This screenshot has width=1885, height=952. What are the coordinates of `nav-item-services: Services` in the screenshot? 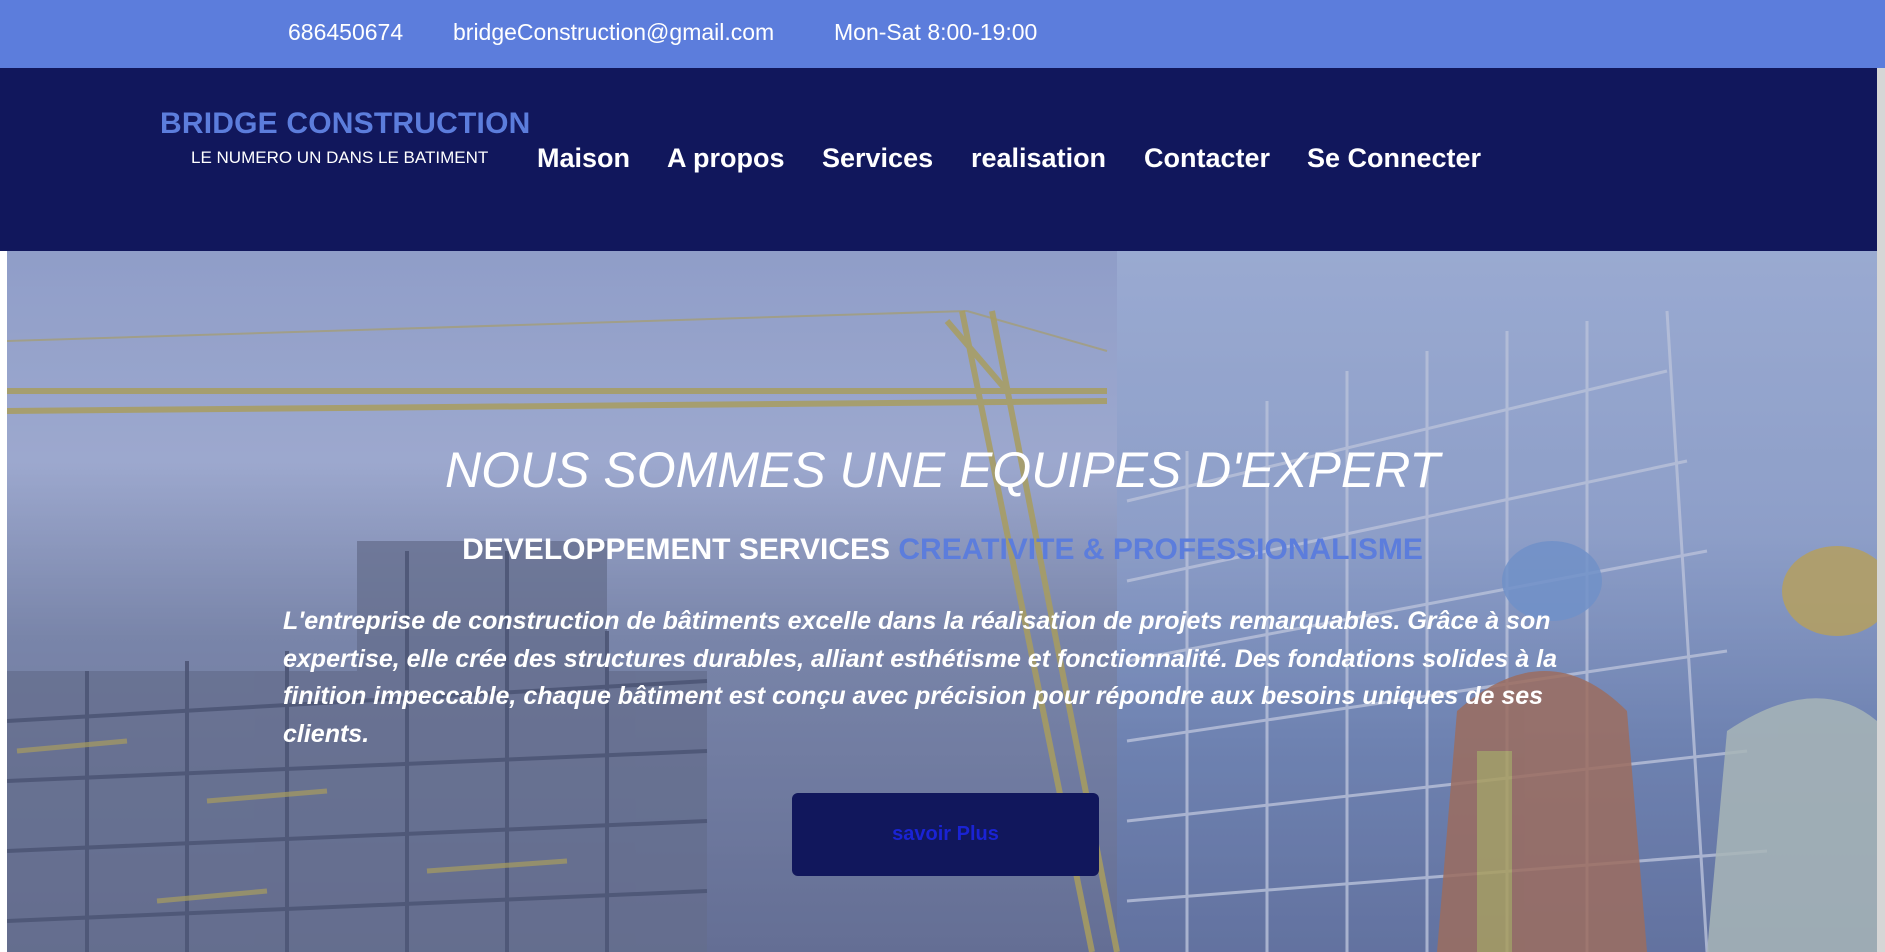 It's located at (877, 158).